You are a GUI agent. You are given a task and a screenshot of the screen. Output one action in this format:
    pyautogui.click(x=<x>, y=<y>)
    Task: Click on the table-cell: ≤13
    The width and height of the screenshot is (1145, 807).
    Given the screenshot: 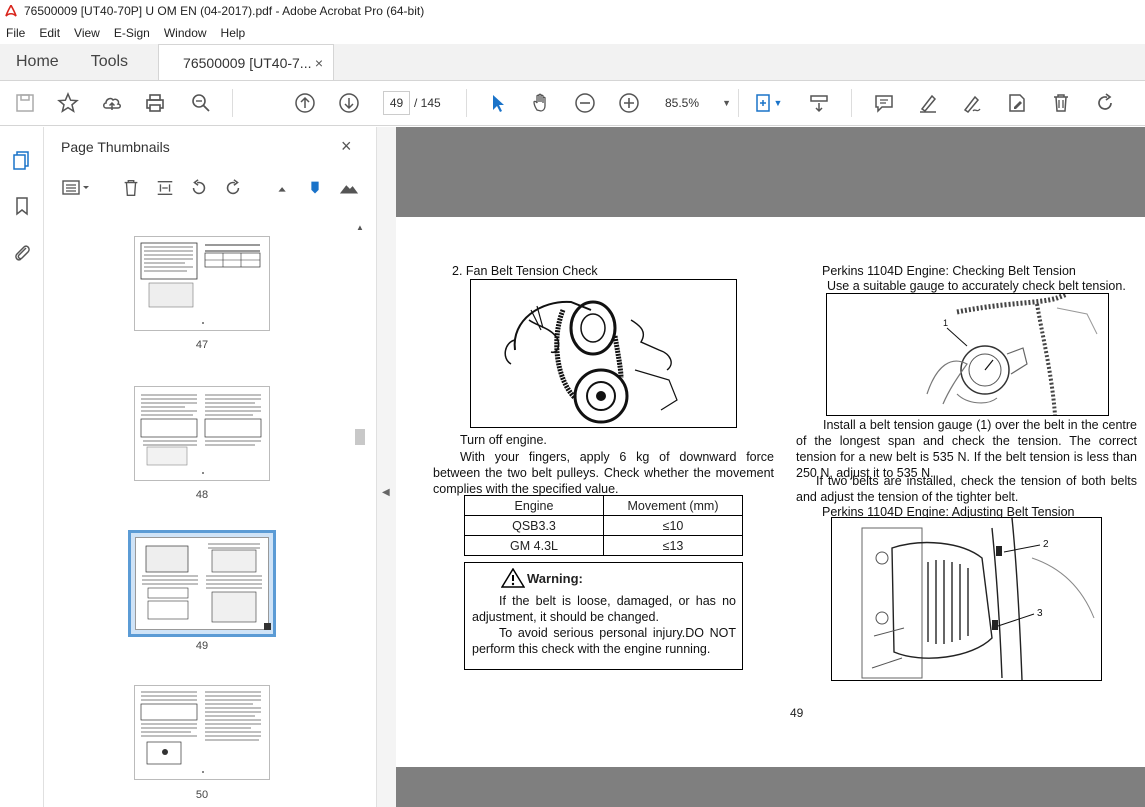 What is the action you would take?
    pyautogui.click(x=673, y=545)
    